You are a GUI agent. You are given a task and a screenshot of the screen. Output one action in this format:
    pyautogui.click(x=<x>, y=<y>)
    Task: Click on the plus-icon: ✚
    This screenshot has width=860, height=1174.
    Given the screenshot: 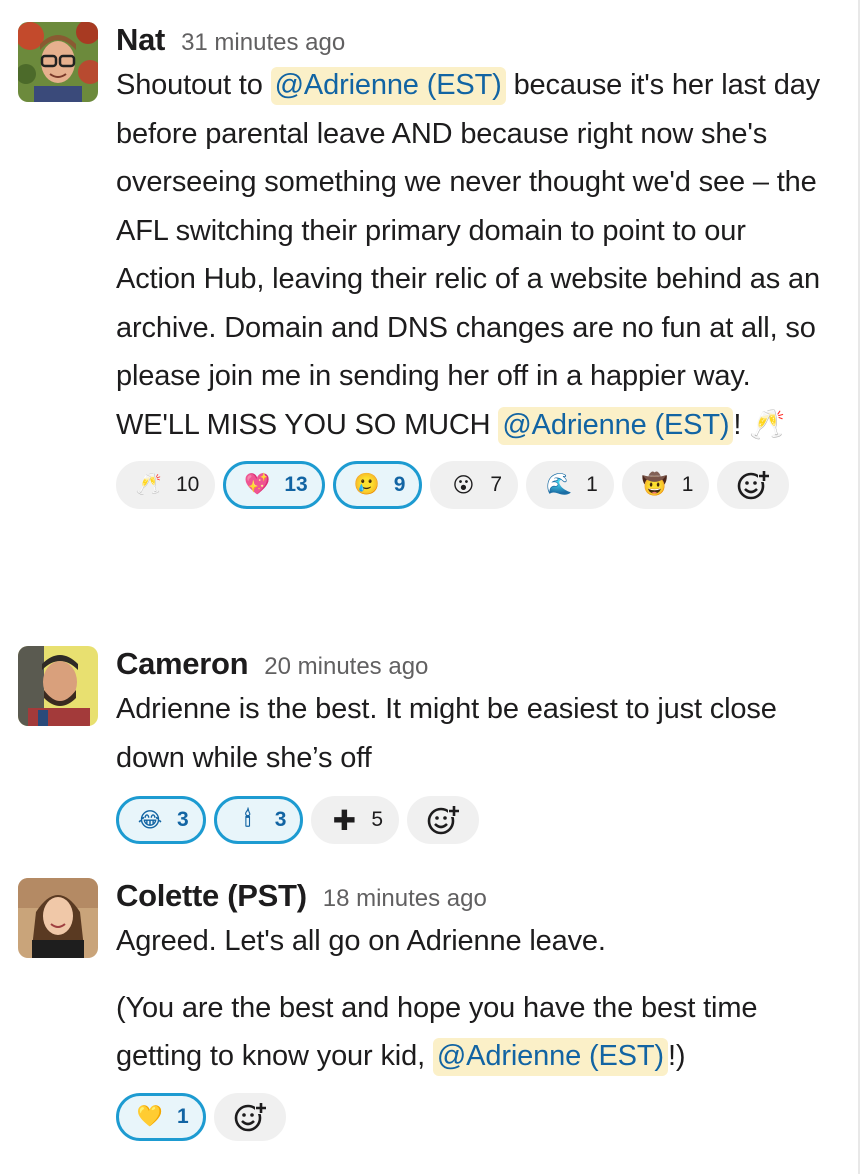 What is the action you would take?
    pyautogui.click(x=344, y=820)
    